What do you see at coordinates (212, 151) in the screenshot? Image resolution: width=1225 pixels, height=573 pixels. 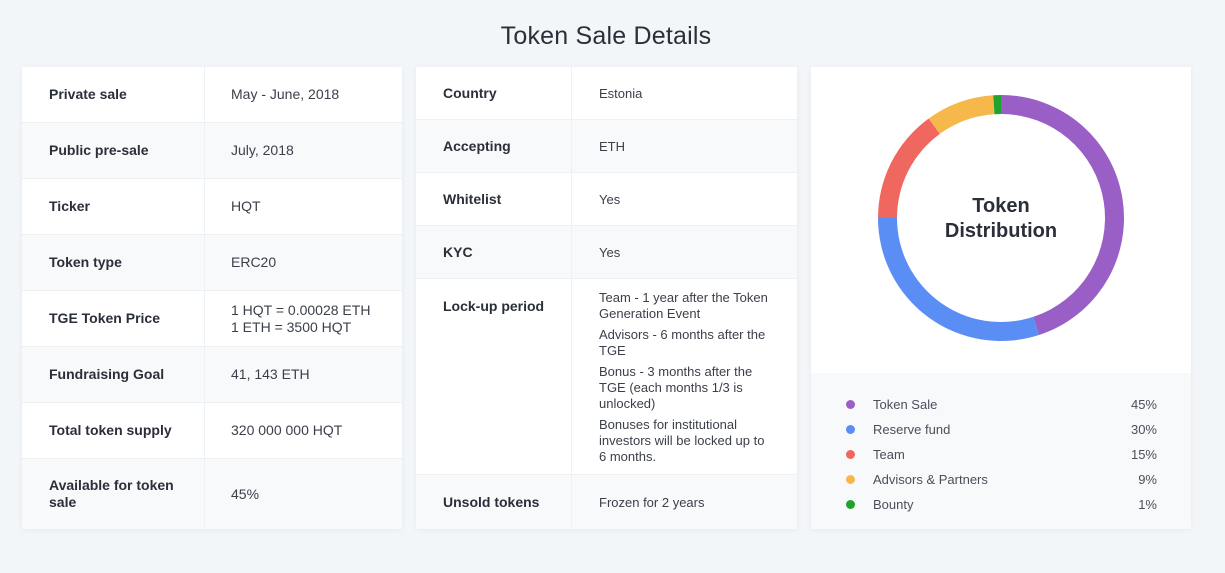 I see `table-row: Public pre-sale July, 2018` at bounding box center [212, 151].